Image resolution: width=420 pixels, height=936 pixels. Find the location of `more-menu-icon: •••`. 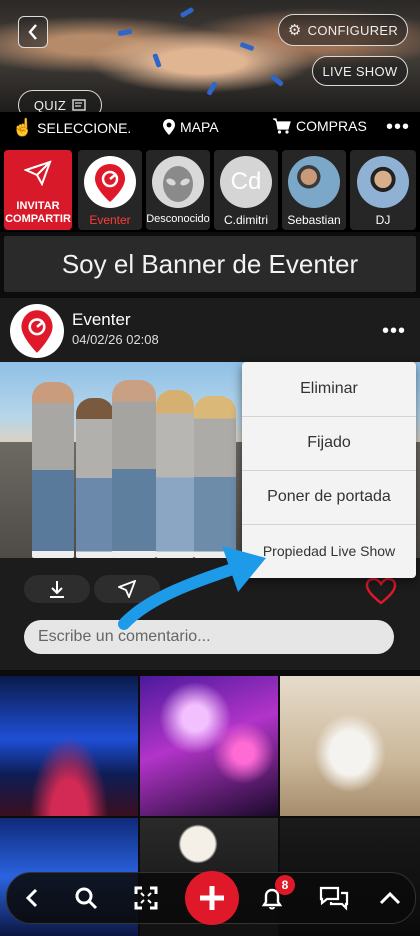

more-menu-icon: ••• is located at coordinates (398, 127).